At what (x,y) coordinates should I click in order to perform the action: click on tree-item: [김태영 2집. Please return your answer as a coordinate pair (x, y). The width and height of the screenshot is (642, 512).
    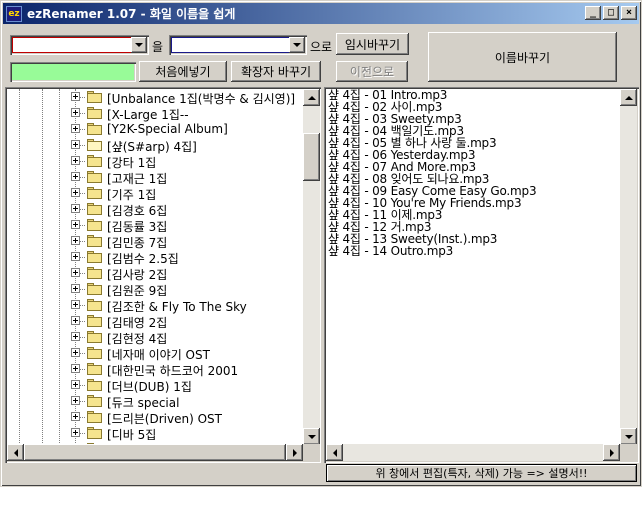
    Looking at the image, I should click on (155, 321).